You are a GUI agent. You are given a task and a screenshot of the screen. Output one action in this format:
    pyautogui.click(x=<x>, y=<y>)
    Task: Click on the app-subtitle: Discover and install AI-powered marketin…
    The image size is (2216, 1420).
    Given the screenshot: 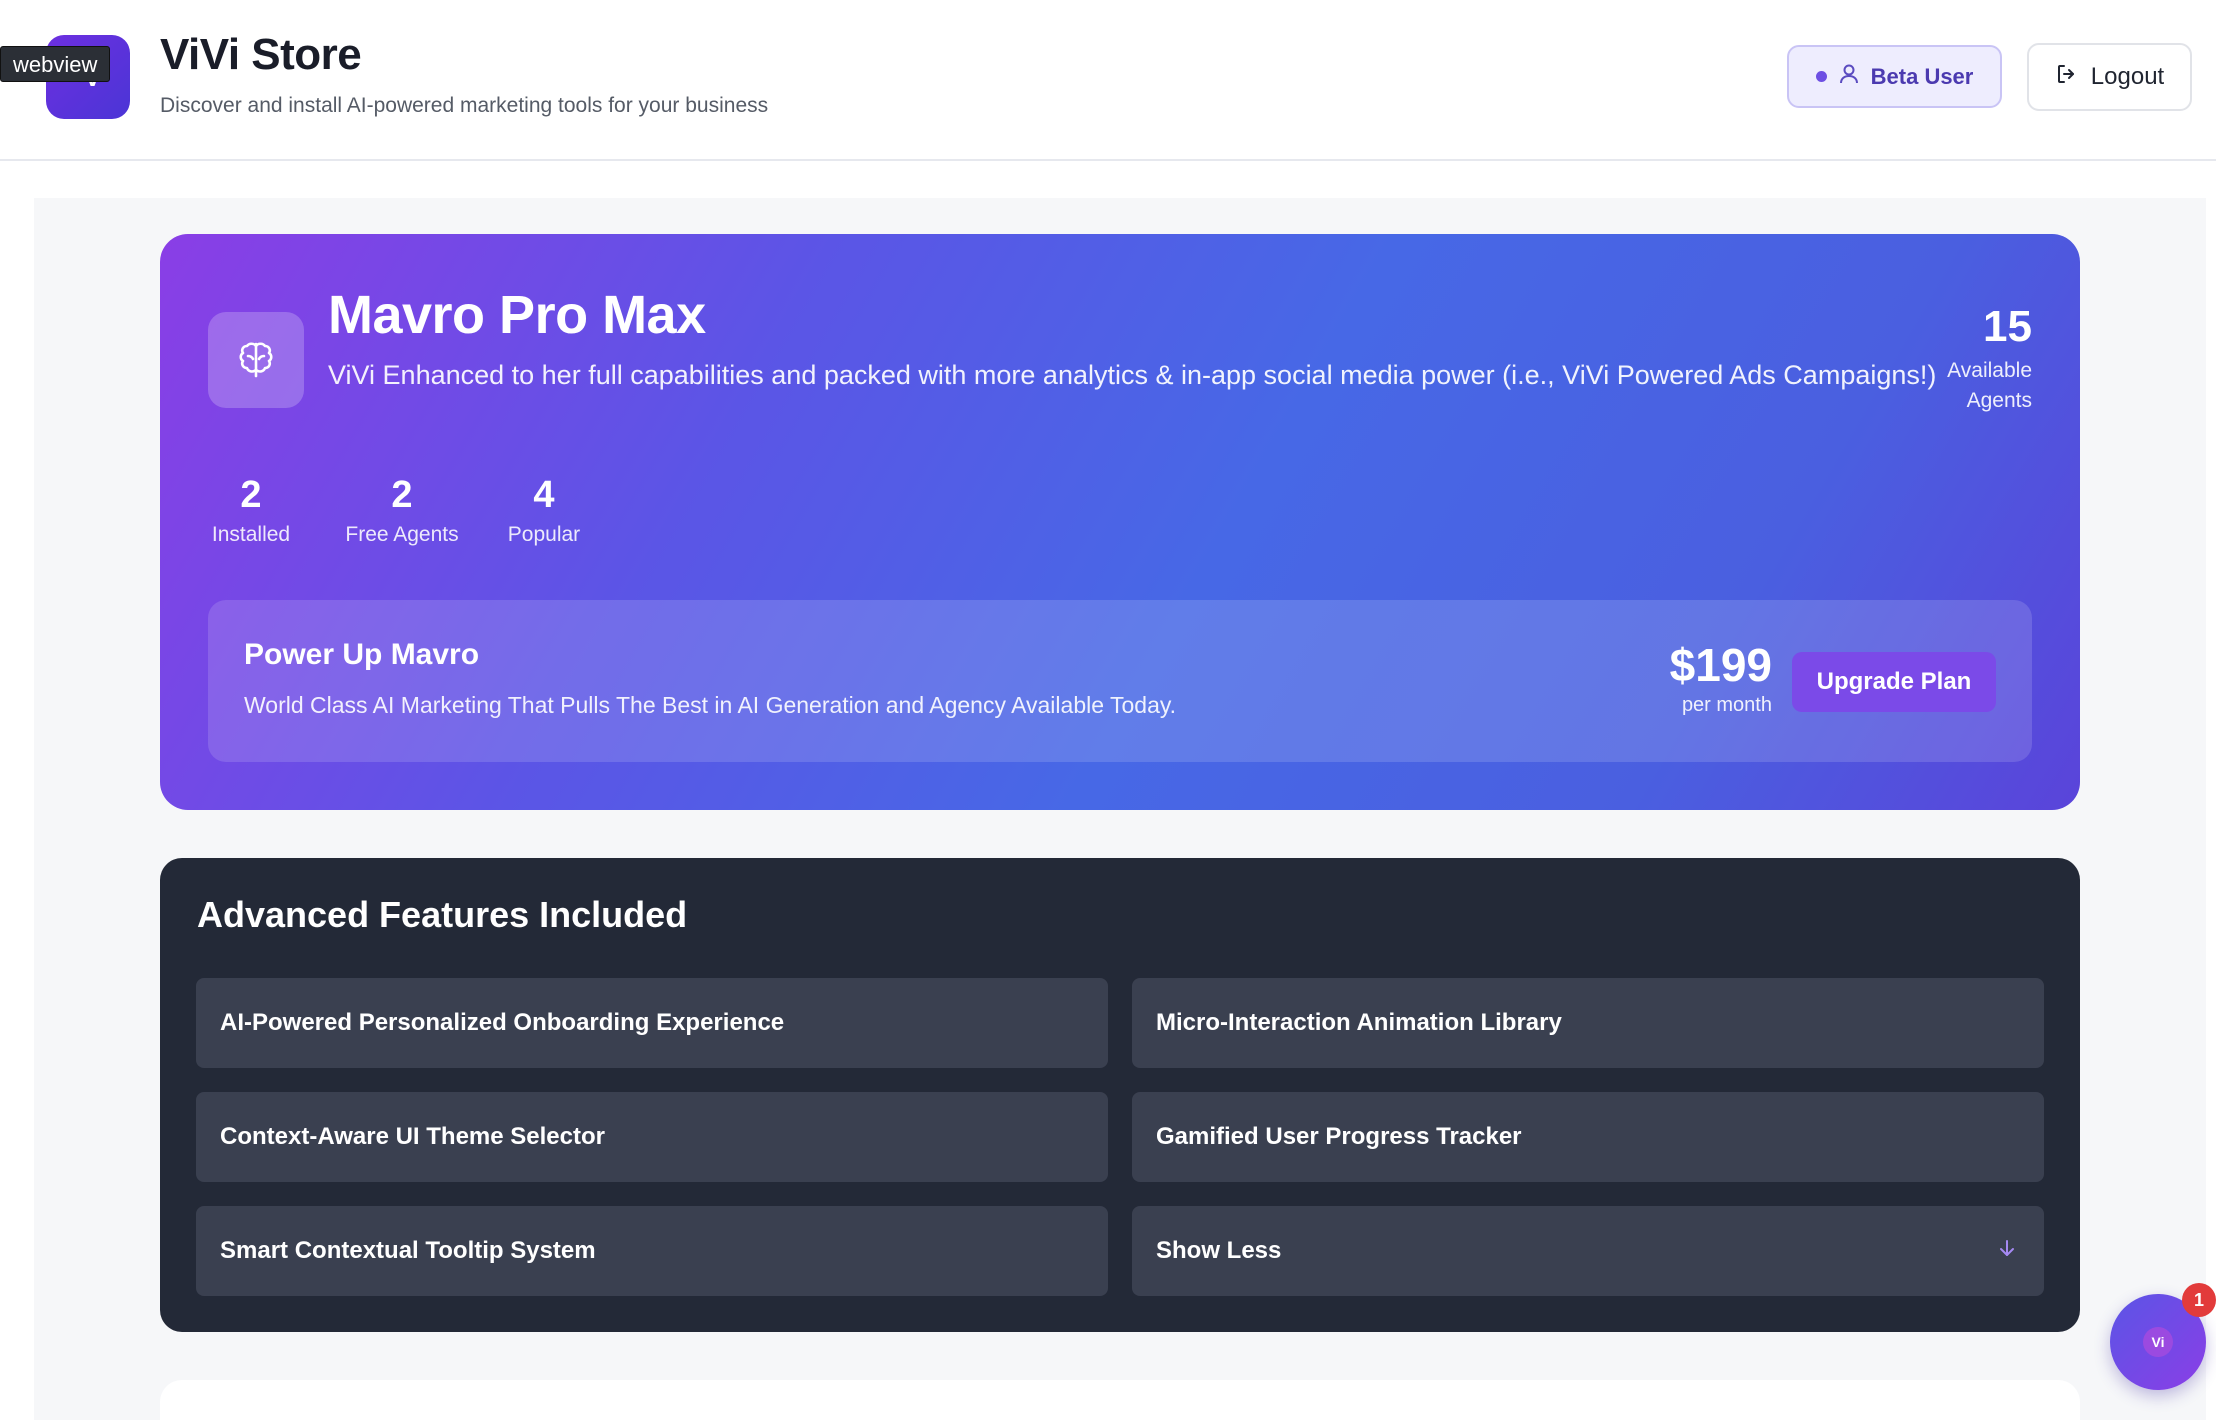 What is the action you would take?
    pyautogui.click(x=464, y=105)
    